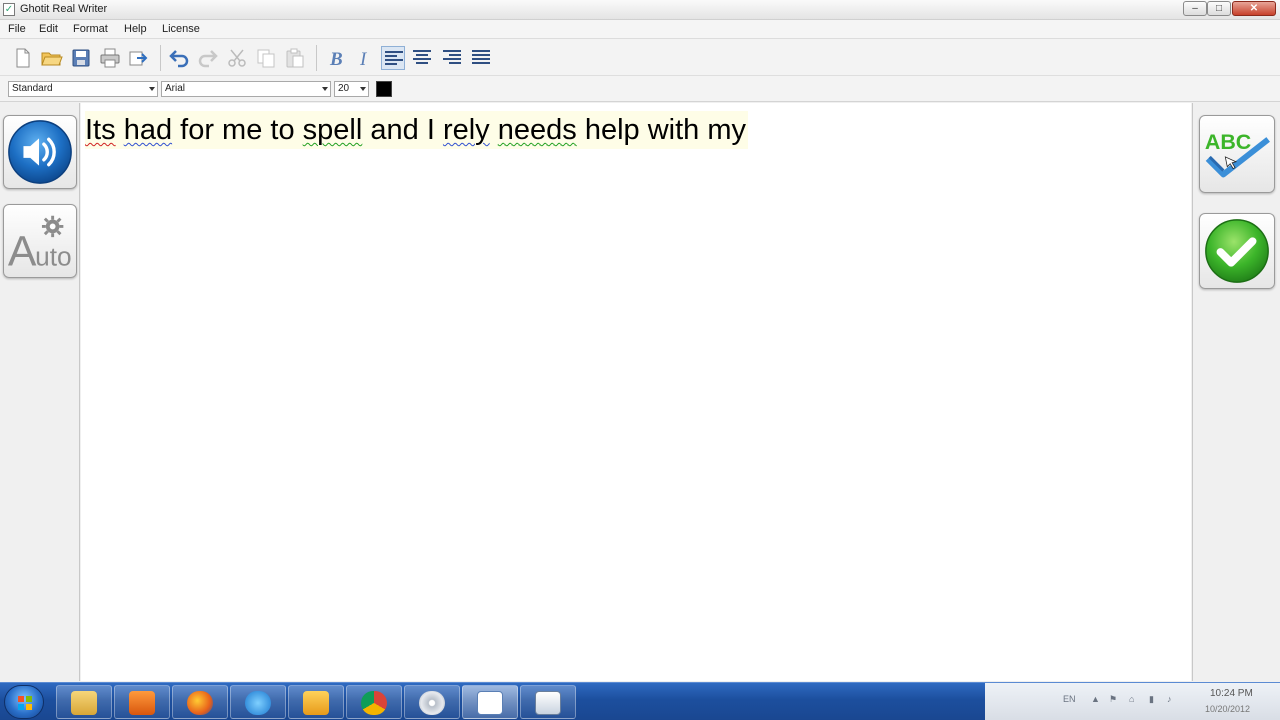 This screenshot has height=720, width=1280. I want to click on word: to, so click(282, 130).